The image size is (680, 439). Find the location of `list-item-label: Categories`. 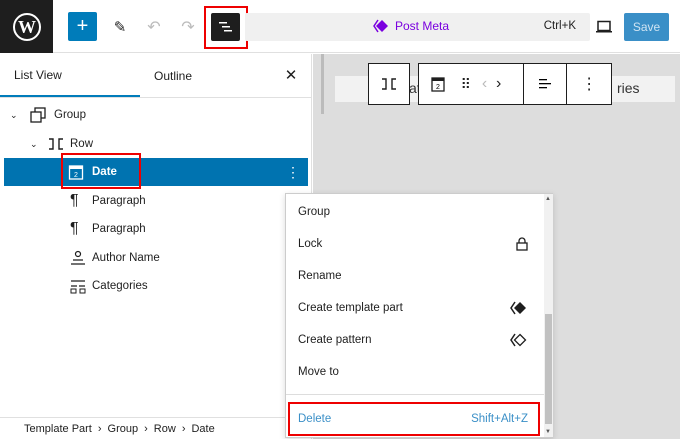

list-item-label: Categories is located at coordinates (120, 286).